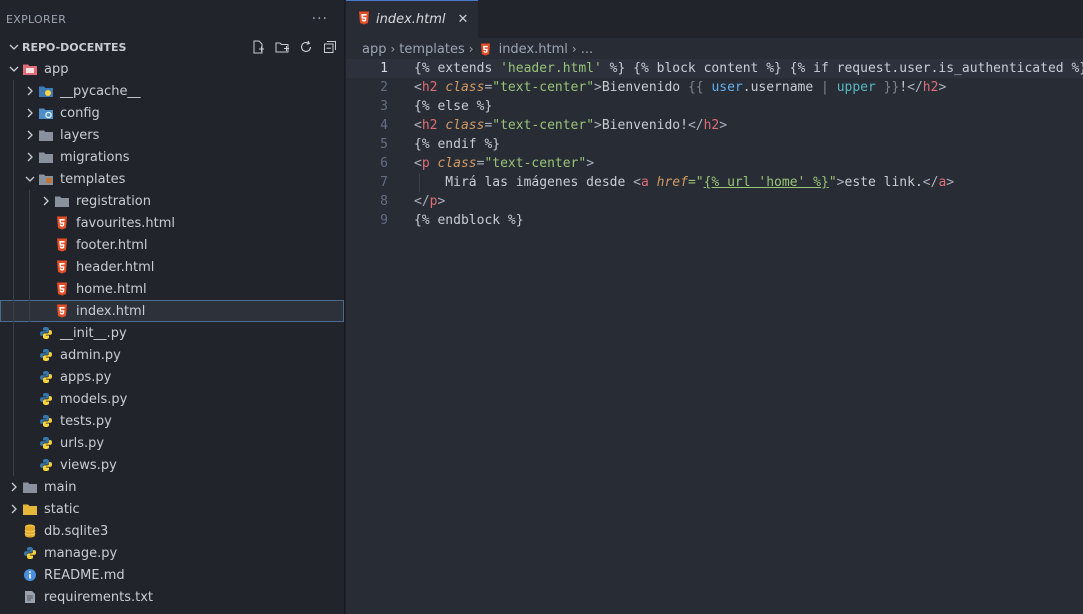 The image size is (1083, 614). Describe the element at coordinates (86, 377) in the screenshot. I see `tree-item-label: apps.py` at that location.